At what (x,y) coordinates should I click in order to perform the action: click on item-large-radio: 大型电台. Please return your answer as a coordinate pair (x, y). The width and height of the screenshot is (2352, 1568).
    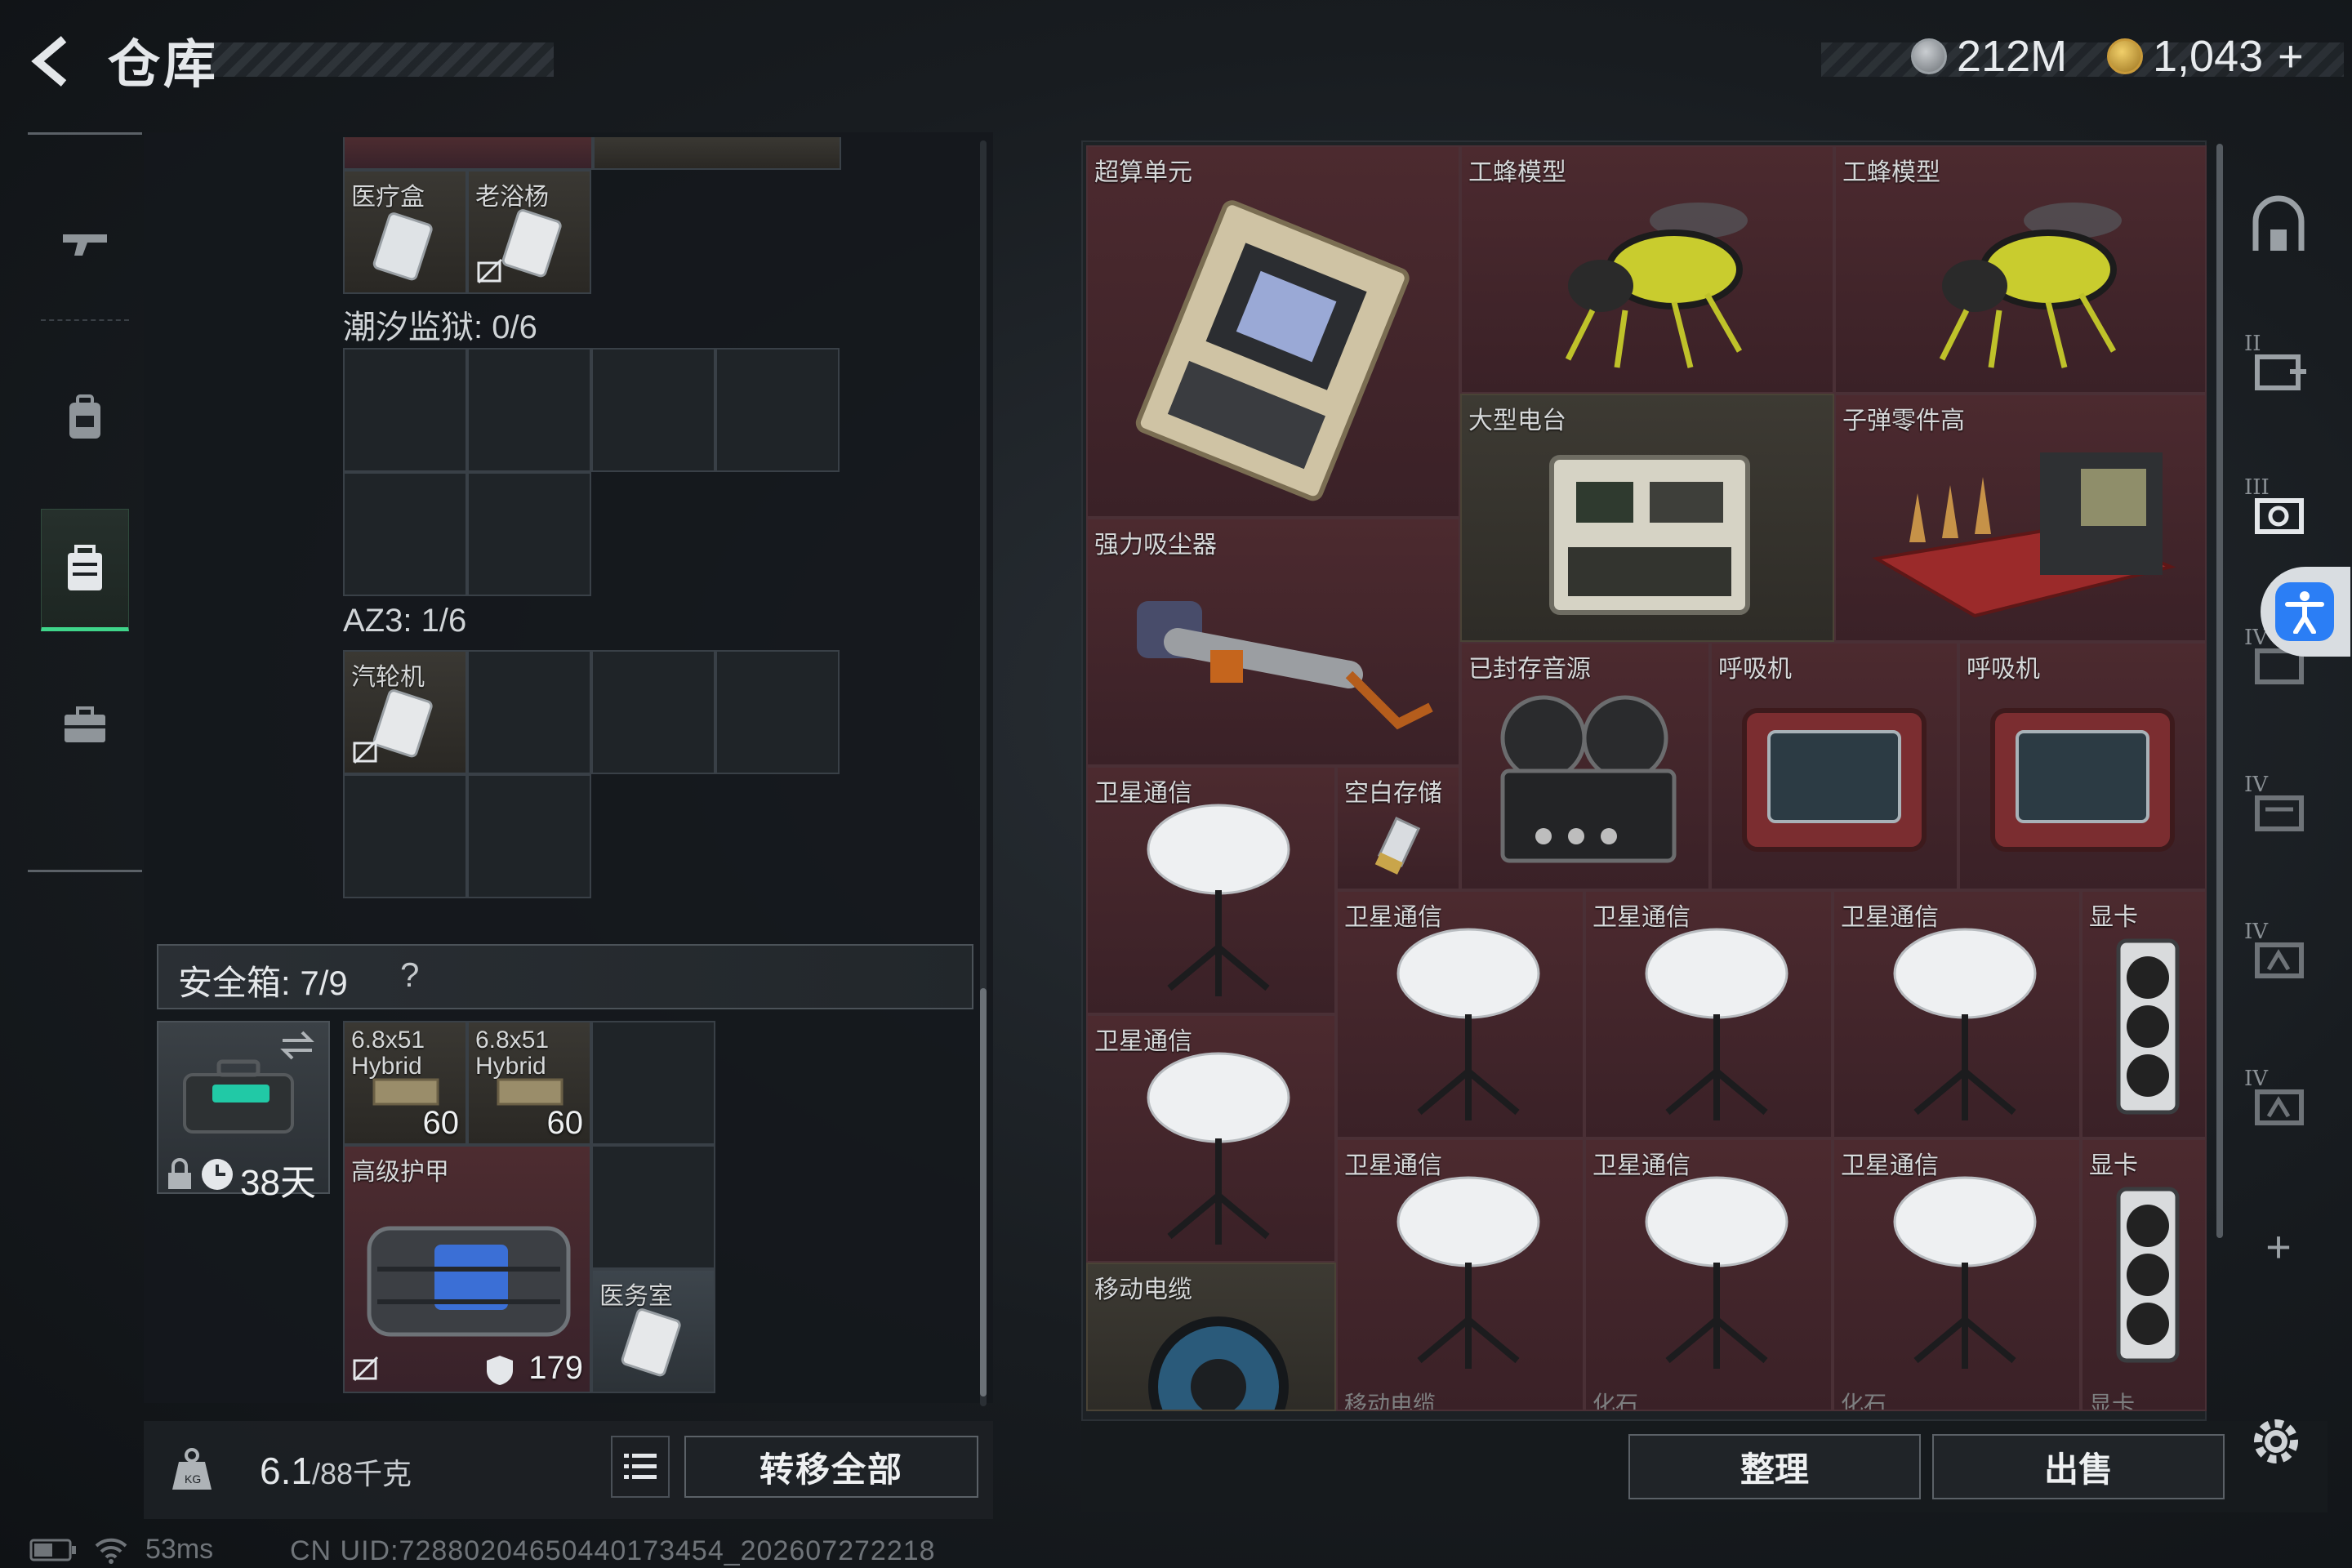
    Looking at the image, I should click on (1647, 518).